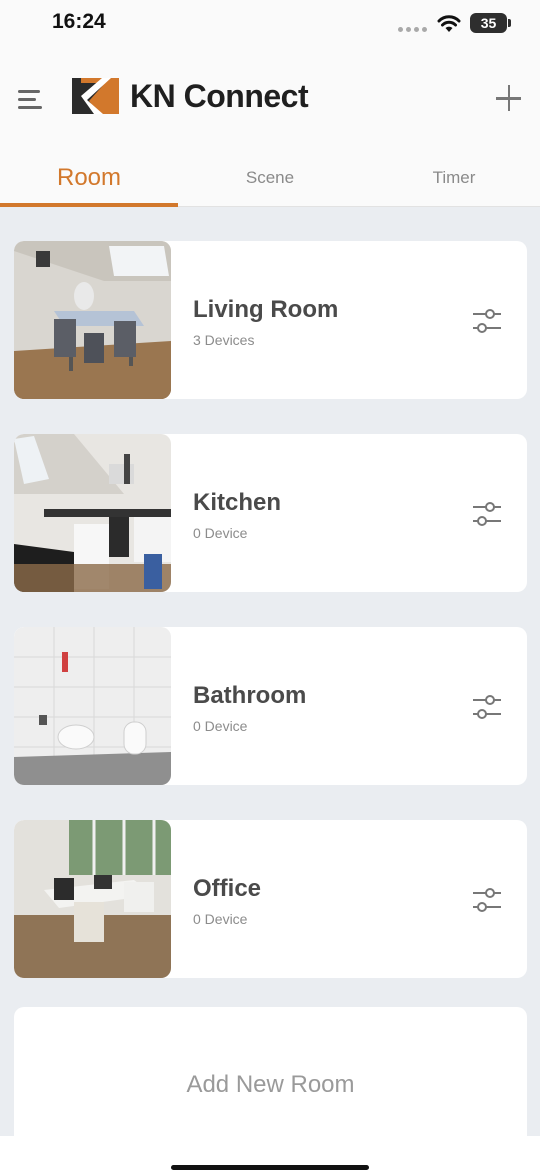 This screenshot has width=540, height=1170. Describe the element at coordinates (250, 695) in the screenshot. I see `room-name: Bathroom` at that location.